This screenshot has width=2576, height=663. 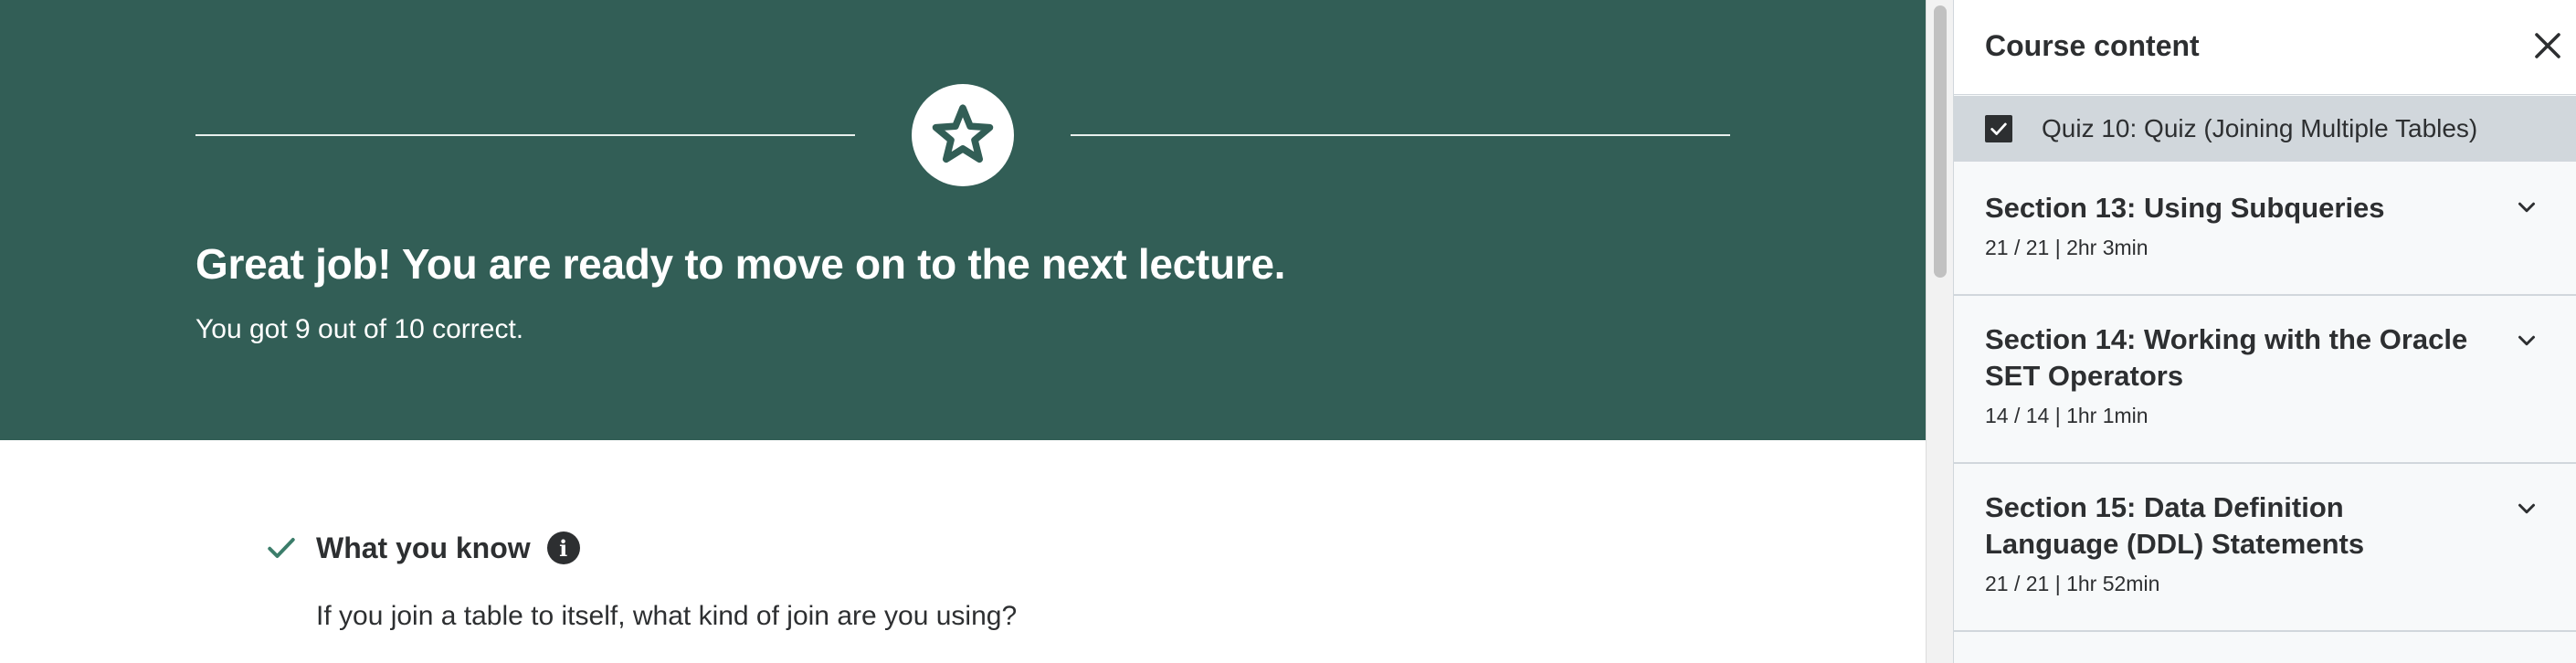 What do you see at coordinates (2066, 415) in the screenshot?
I see `section-meta: 14 / 14 | 1hr 1min` at bounding box center [2066, 415].